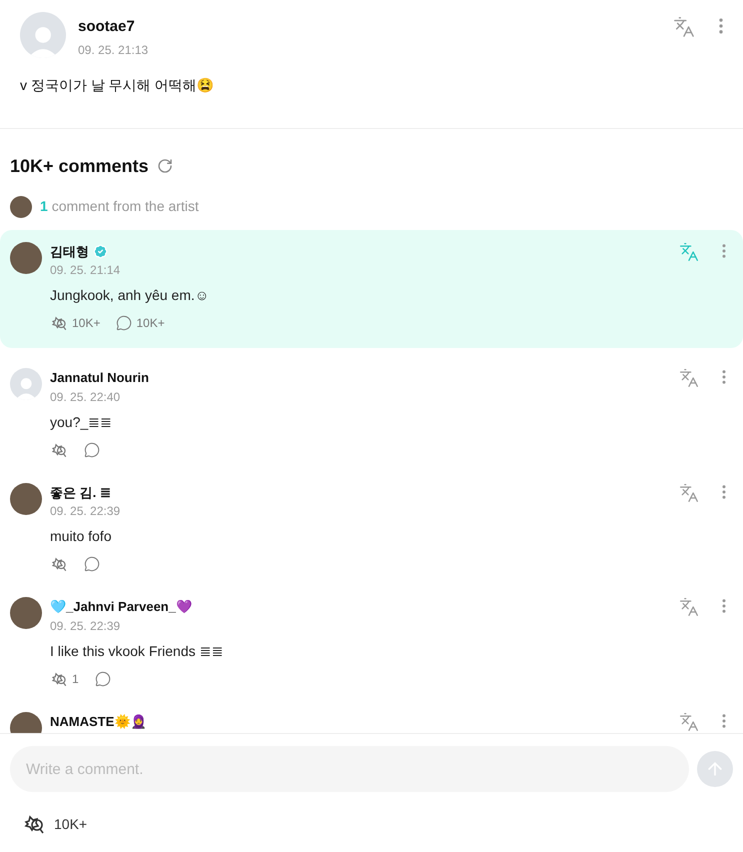  What do you see at coordinates (98, 721) in the screenshot?
I see `author-name: NAMASTE🌞🧕` at bounding box center [98, 721].